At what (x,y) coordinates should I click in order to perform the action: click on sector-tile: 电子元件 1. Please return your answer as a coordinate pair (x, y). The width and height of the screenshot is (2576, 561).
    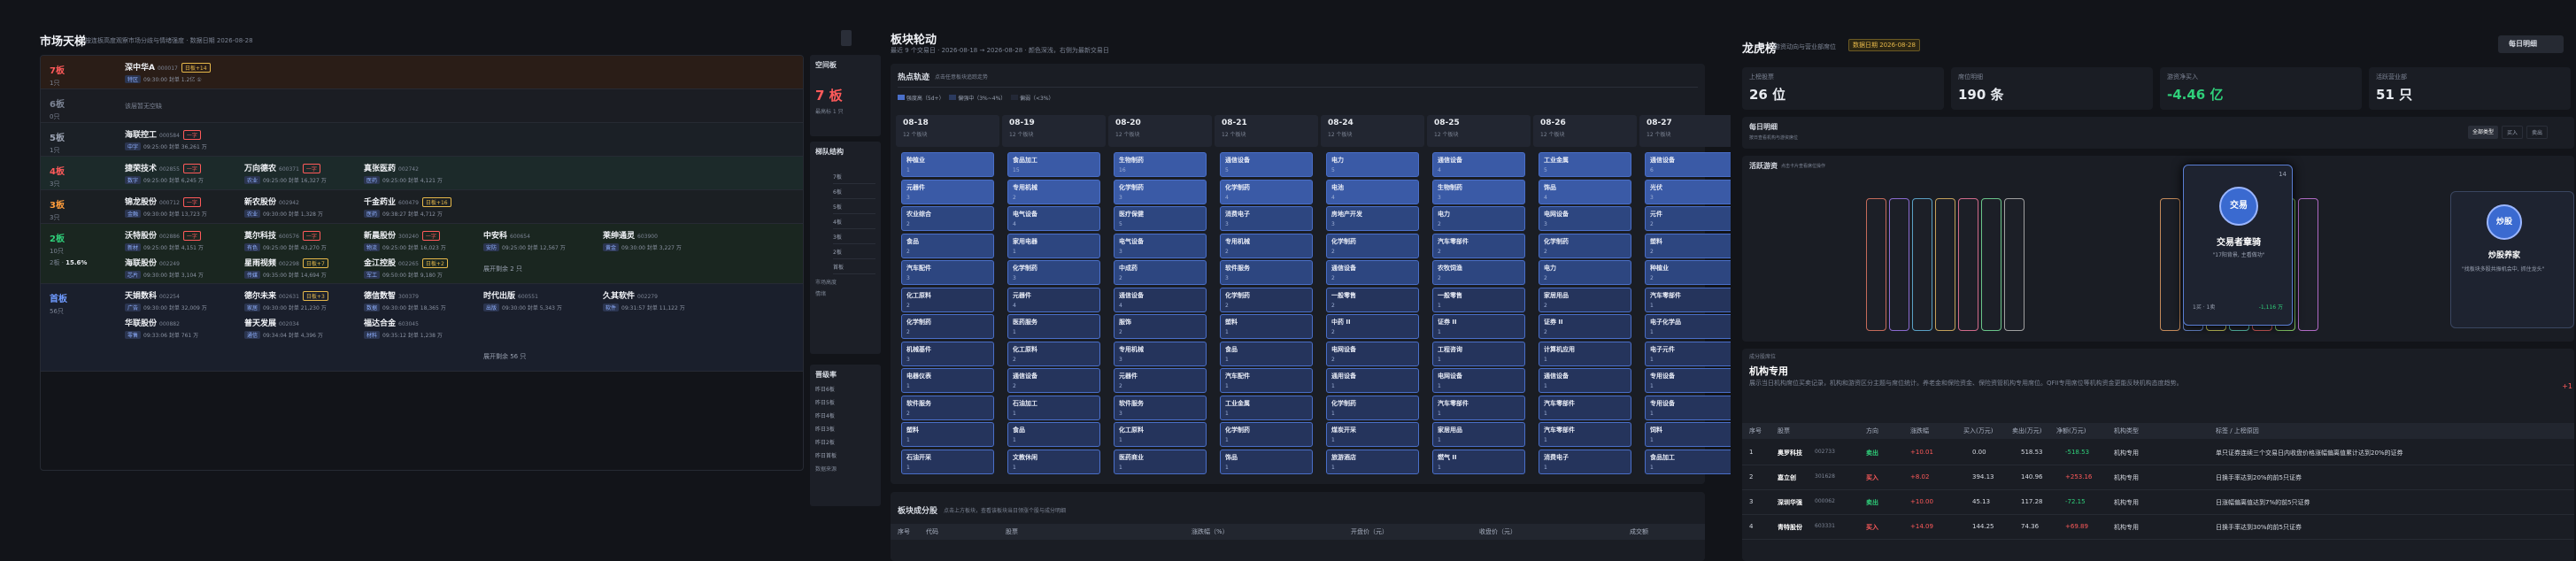
    Looking at the image, I should click on (1688, 353).